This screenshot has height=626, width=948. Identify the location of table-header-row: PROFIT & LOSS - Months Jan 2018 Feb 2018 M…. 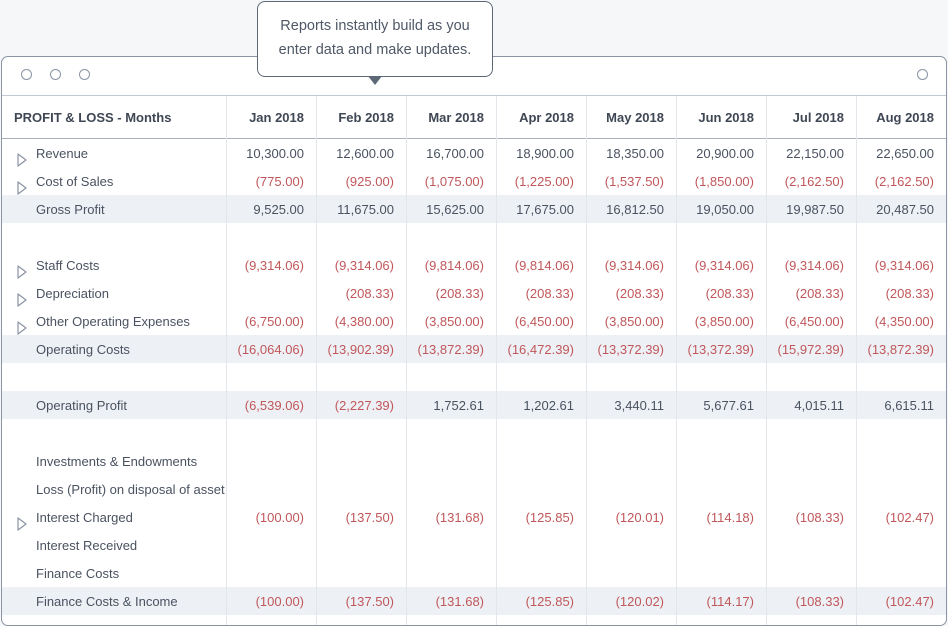
(474, 117).